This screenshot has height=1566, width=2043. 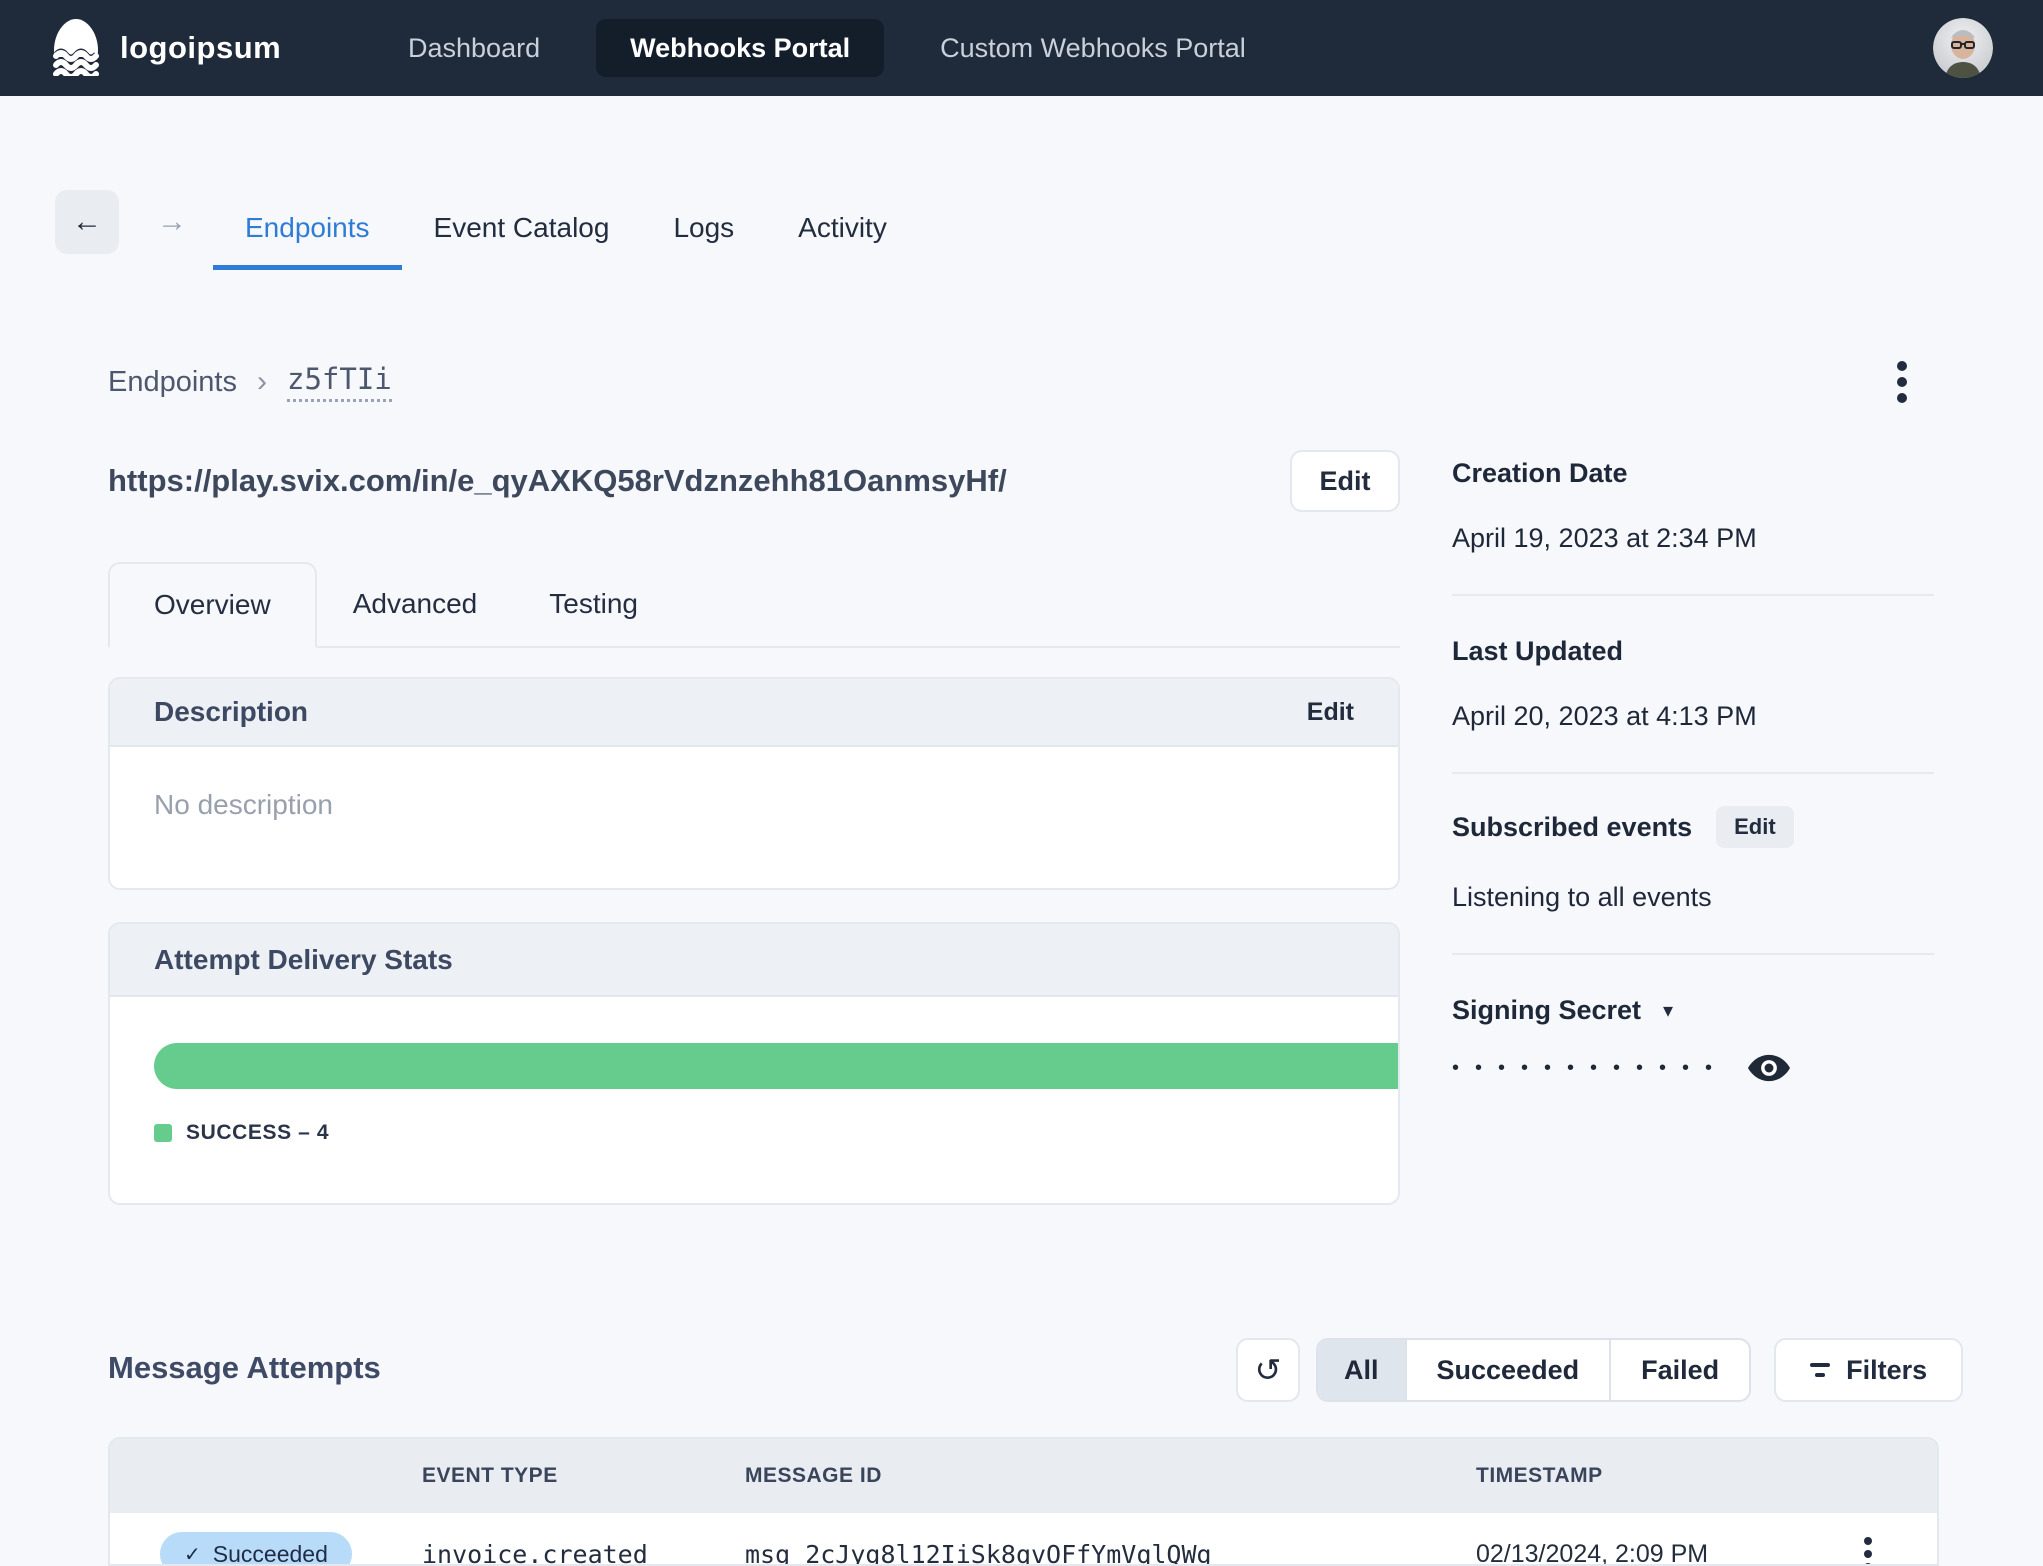 I want to click on subscribed-events-label: Subscribed events, so click(x=1572, y=826).